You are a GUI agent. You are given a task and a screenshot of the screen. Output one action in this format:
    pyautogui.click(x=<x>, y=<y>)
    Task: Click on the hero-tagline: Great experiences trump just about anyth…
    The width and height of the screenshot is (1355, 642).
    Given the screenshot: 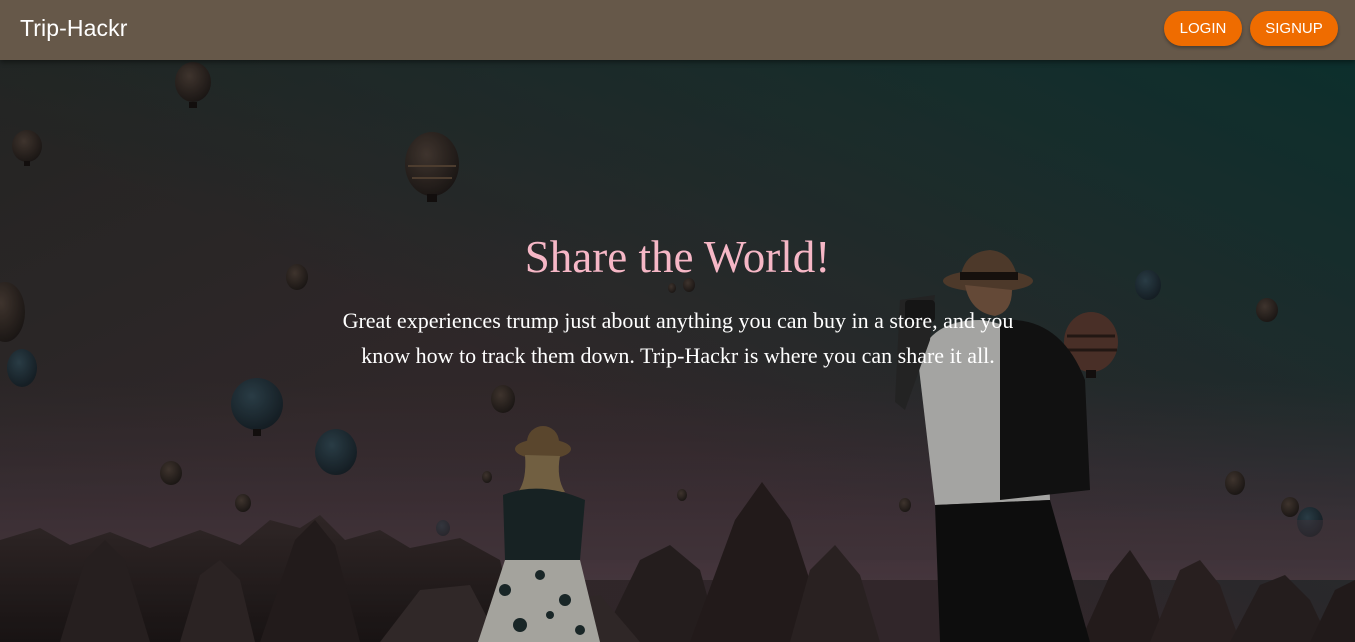 What is the action you would take?
    pyautogui.click(x=678, y=338)
    